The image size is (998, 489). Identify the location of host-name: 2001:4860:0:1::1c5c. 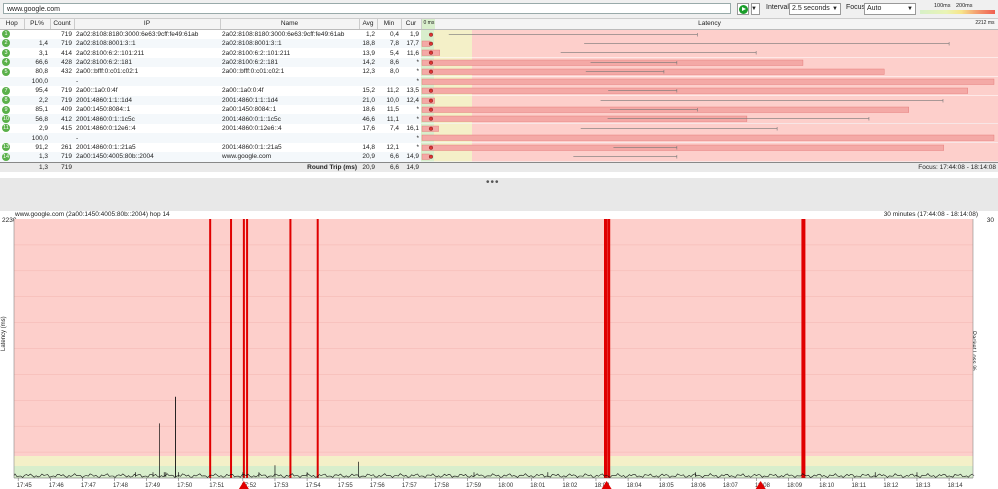
(289, 119).